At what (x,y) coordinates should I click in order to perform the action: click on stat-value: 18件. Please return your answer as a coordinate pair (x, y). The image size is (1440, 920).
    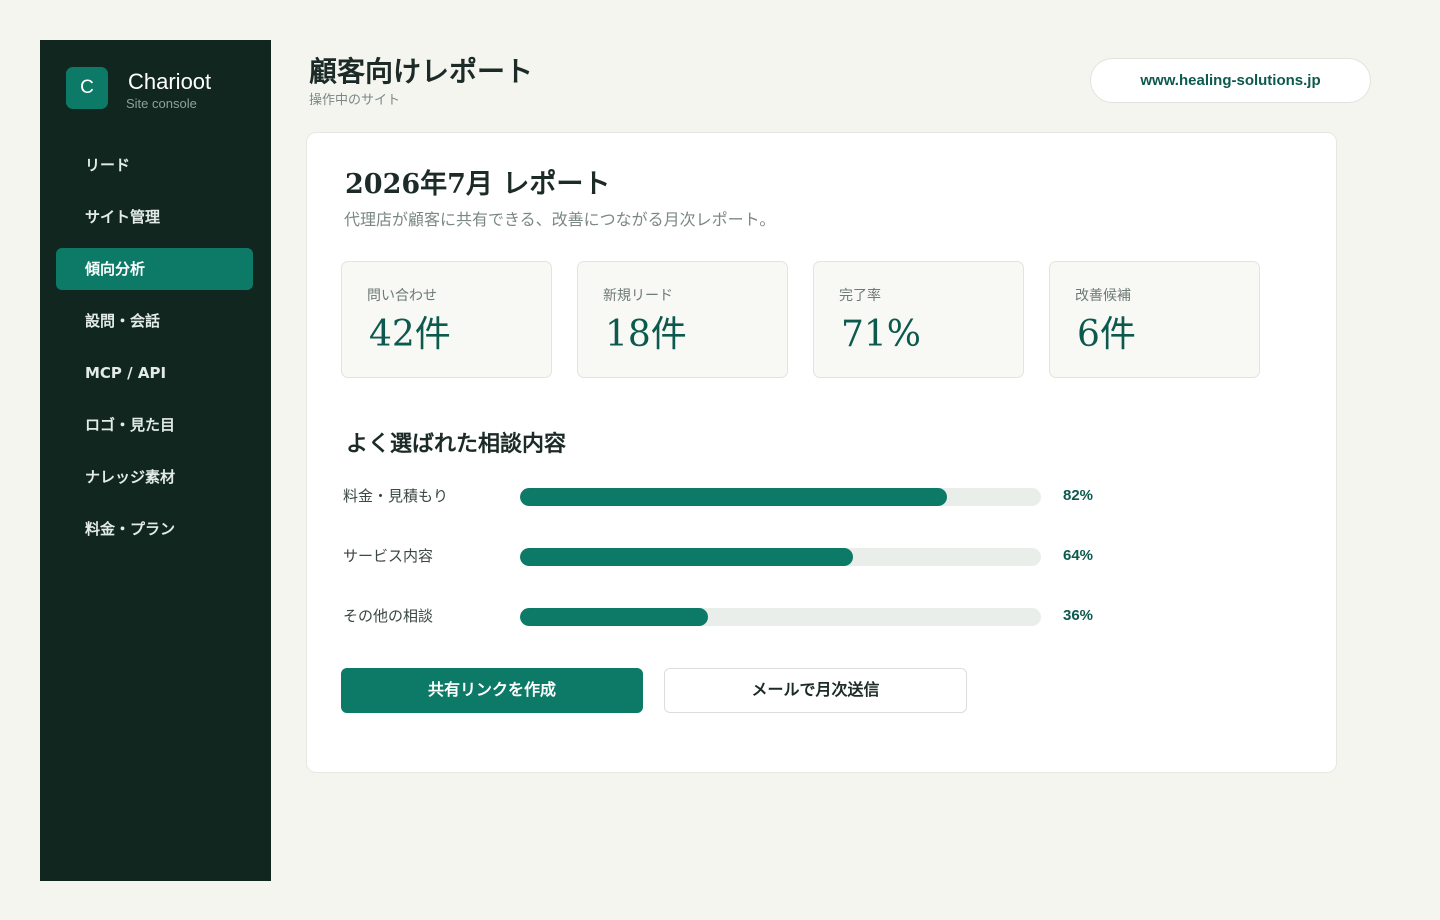
    Looking at the image, I should click on (646, 334).